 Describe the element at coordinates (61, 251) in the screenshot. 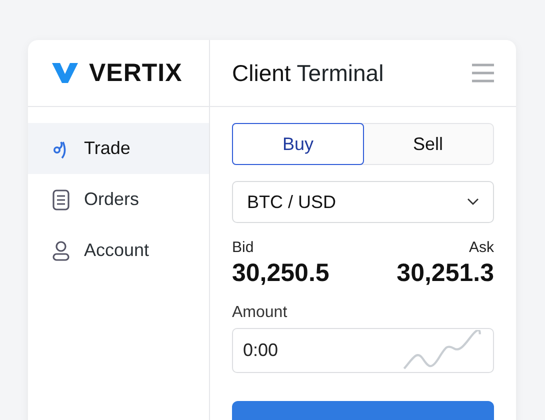

I see `user-icon` at that location.